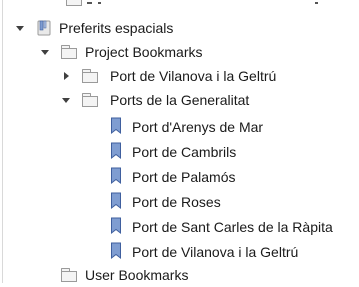 The width and height of the screenshot is (359, 287). I want to click on bookmark-label: Port d'Arenys de Mar, so click(198, 127).